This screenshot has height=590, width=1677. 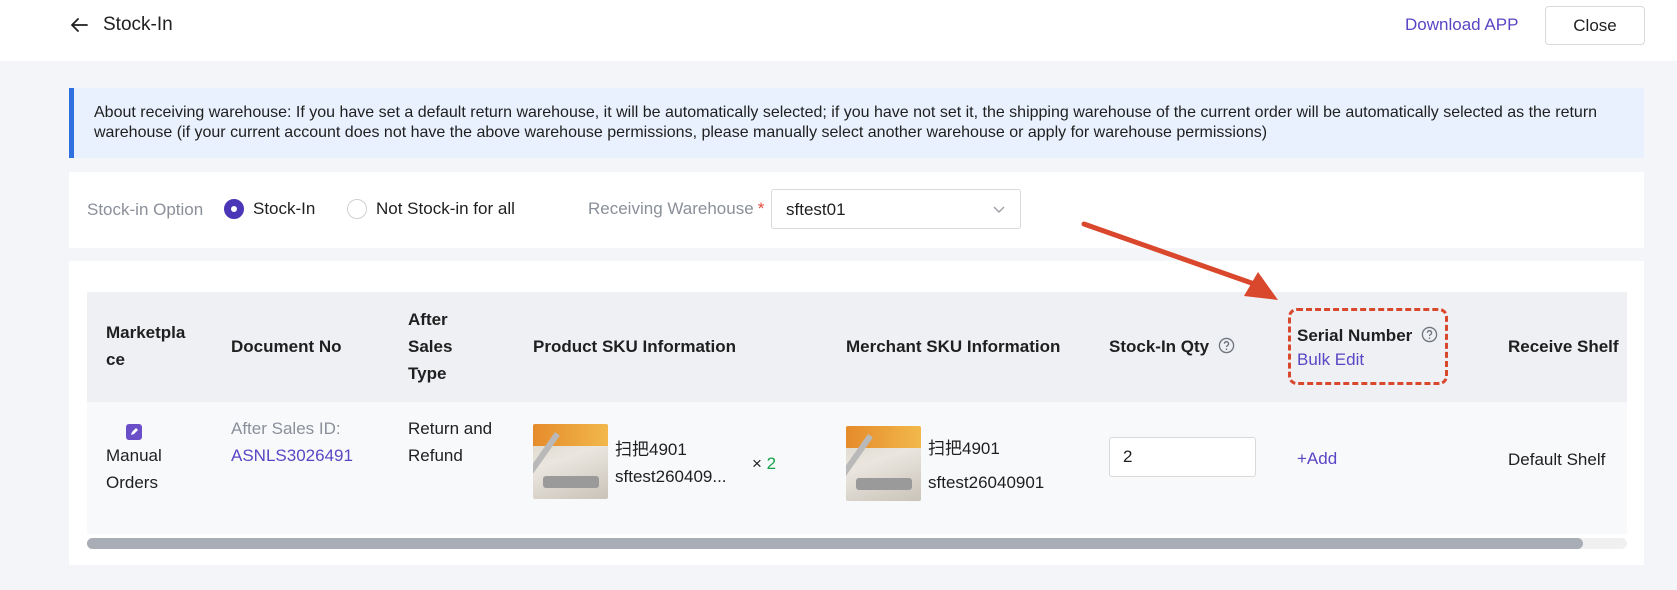 What do you see at coordinates (883, 463) in the screenshot?
I see `merchant-product-image` at bounding box center [883, 463].